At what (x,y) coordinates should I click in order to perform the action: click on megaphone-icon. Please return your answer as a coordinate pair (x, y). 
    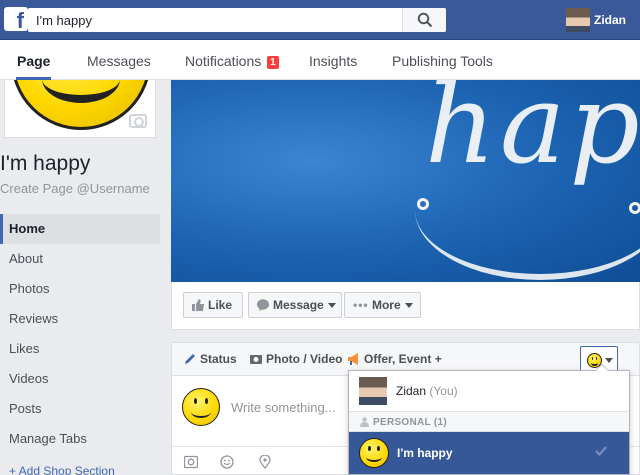
    Looking at the image, I should click on (353, 359).